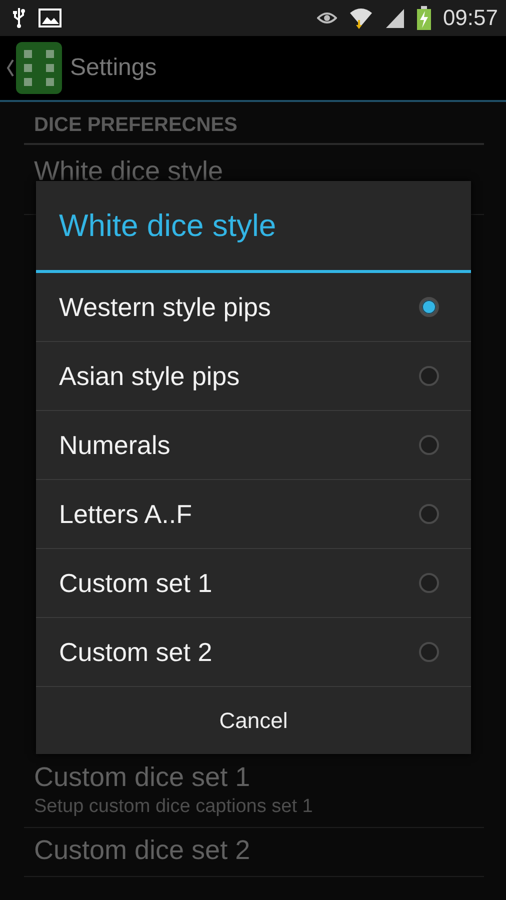  Describe the element at coordinates (135, 652) in the screenshot. I see `option-label: Custom set 2` at that location.